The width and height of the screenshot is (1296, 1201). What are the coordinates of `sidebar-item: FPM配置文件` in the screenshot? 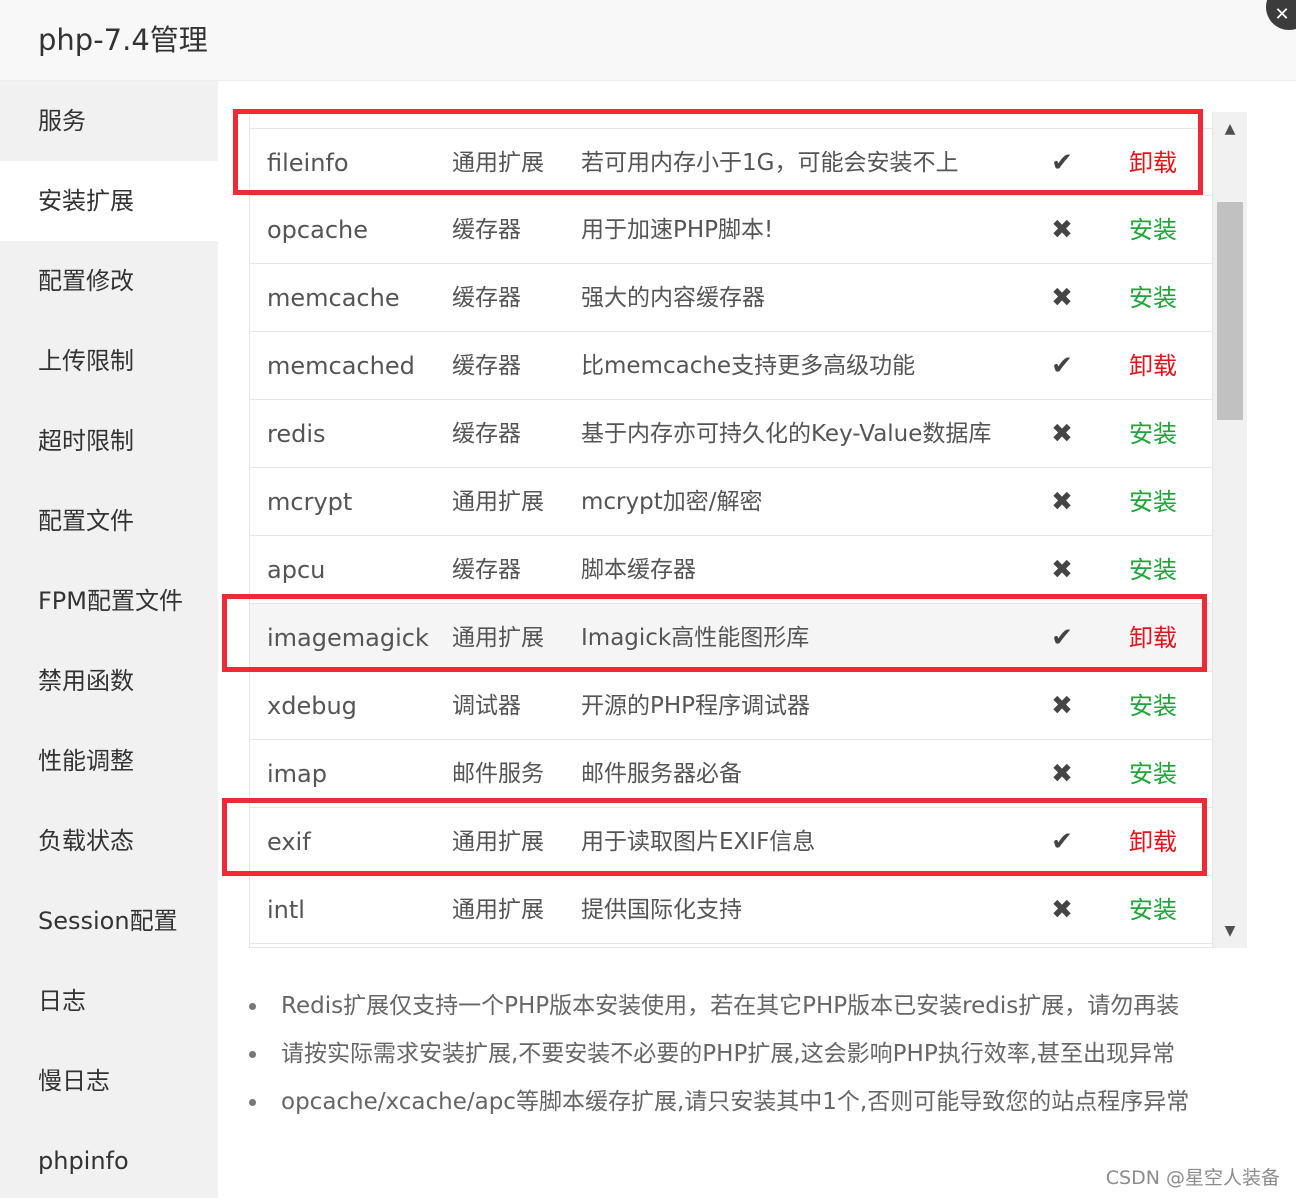 It's located at (109, 601).